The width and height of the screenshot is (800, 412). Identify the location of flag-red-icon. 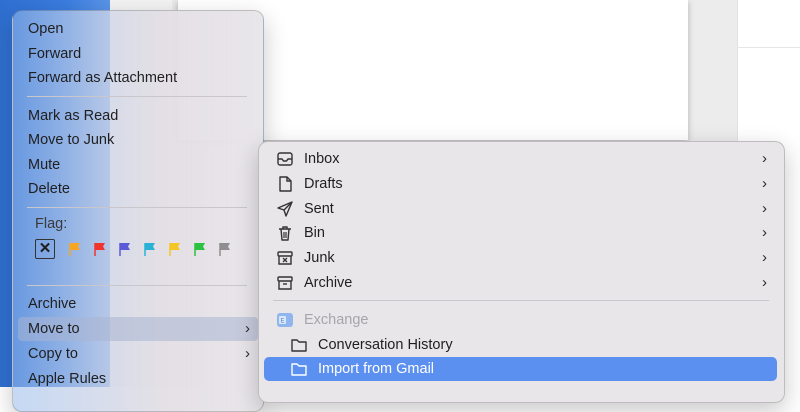
(100, 249).